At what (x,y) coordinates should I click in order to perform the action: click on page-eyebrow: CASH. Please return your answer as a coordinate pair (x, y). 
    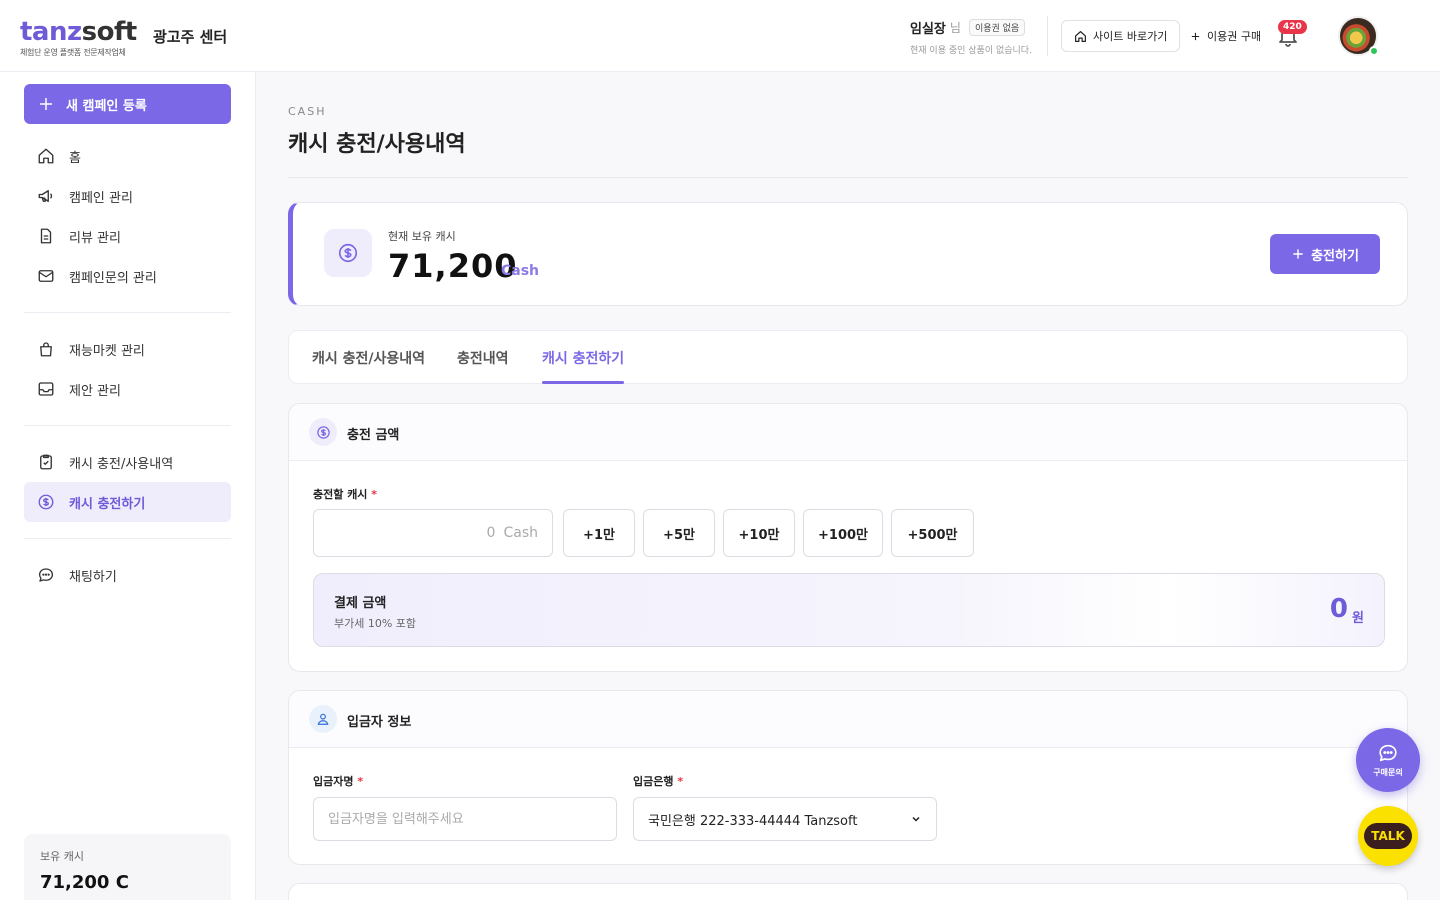
    Looking at the image, I should click on (307, 111).